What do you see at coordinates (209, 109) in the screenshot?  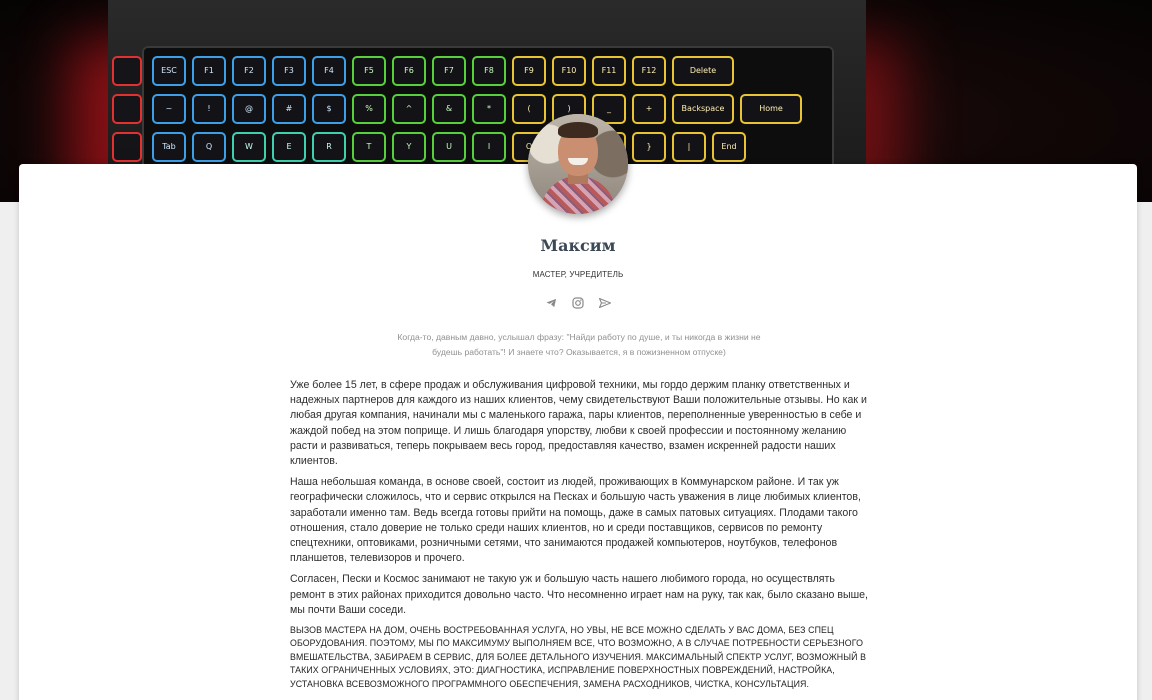 I see `keyboard-key: !` at bounding box center [209, 109].